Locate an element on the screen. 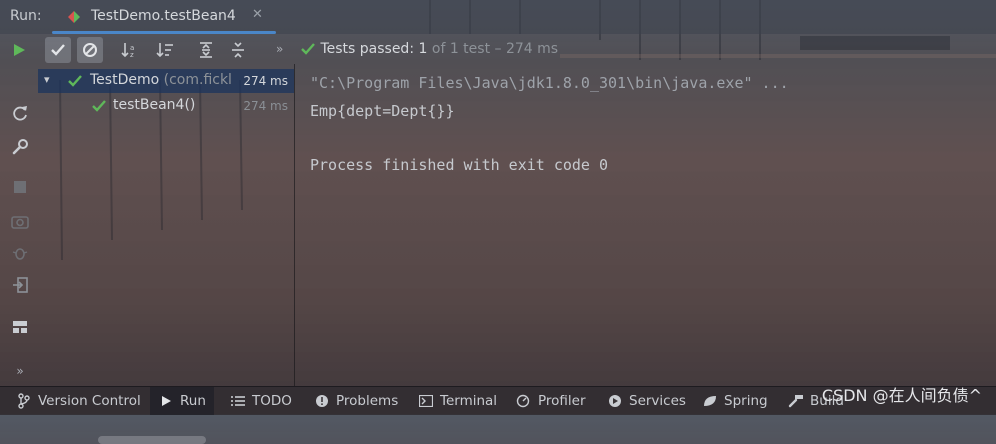  debug-bug-button is located at coordinates (20, 253).